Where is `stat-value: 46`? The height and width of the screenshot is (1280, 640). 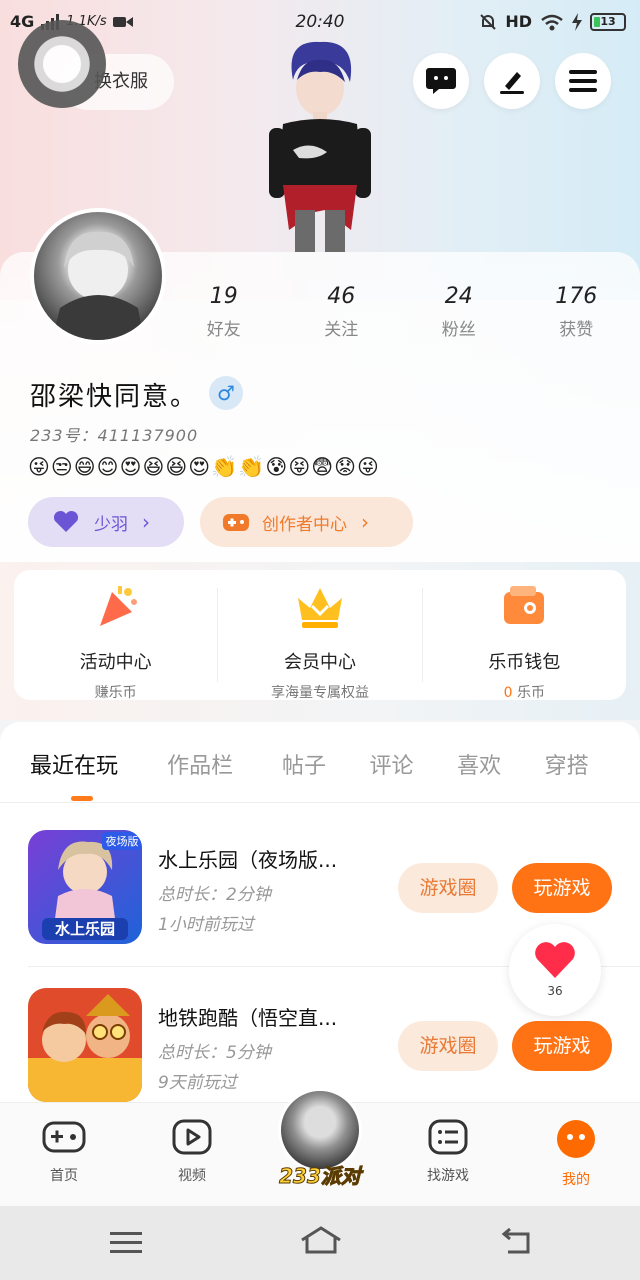 stat-value: 46 is located at coordinates (341, 296).